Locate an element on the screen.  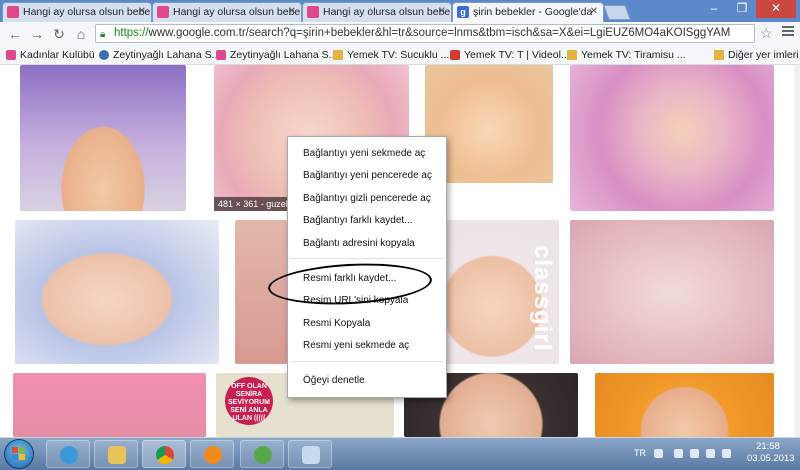
maximize-icon: ❐ is located at coordinates (742, 9).